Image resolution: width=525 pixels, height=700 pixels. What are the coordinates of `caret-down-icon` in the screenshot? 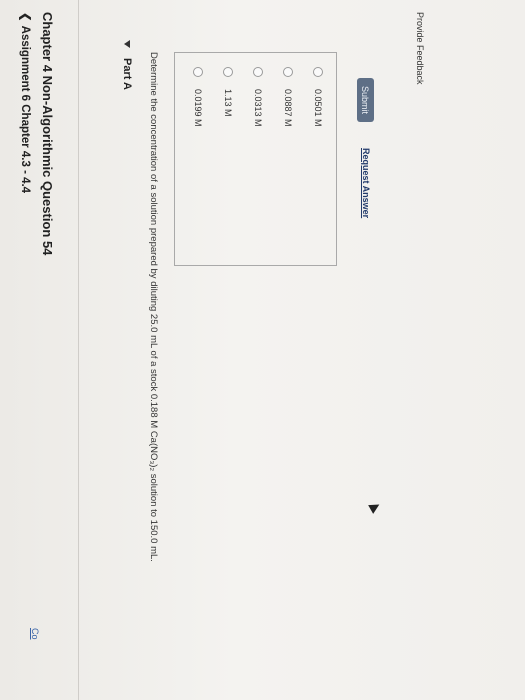 It's located at (126, 44).